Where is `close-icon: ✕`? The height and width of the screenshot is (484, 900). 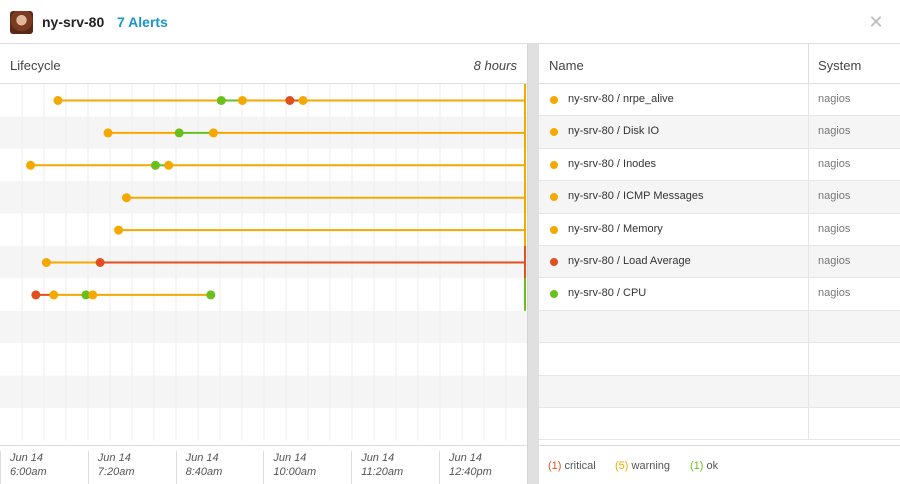 close-icon: ✕ is located at coordinates (876, 22).